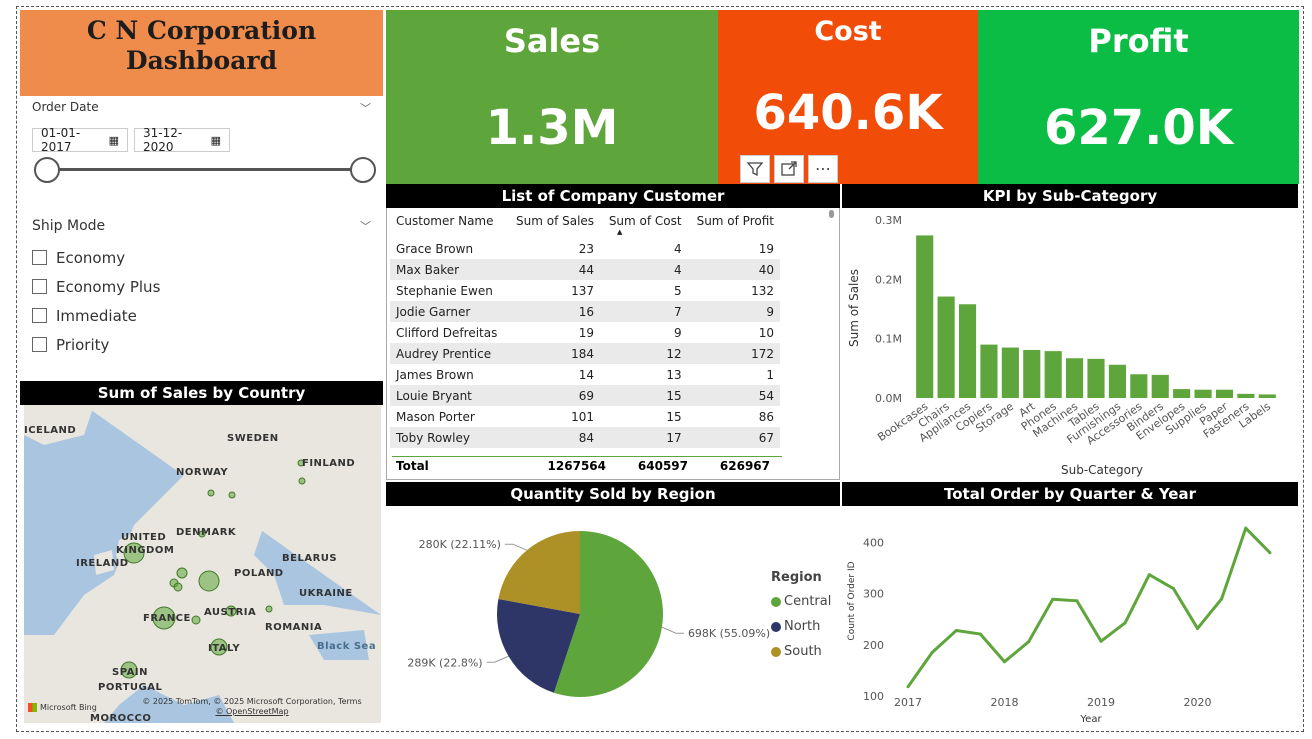 This screenshot has width=1312, height=739. Describe the element at coordinates (1101, 702) in the screenshot. I see `x-tick-label: 2019` at that location.